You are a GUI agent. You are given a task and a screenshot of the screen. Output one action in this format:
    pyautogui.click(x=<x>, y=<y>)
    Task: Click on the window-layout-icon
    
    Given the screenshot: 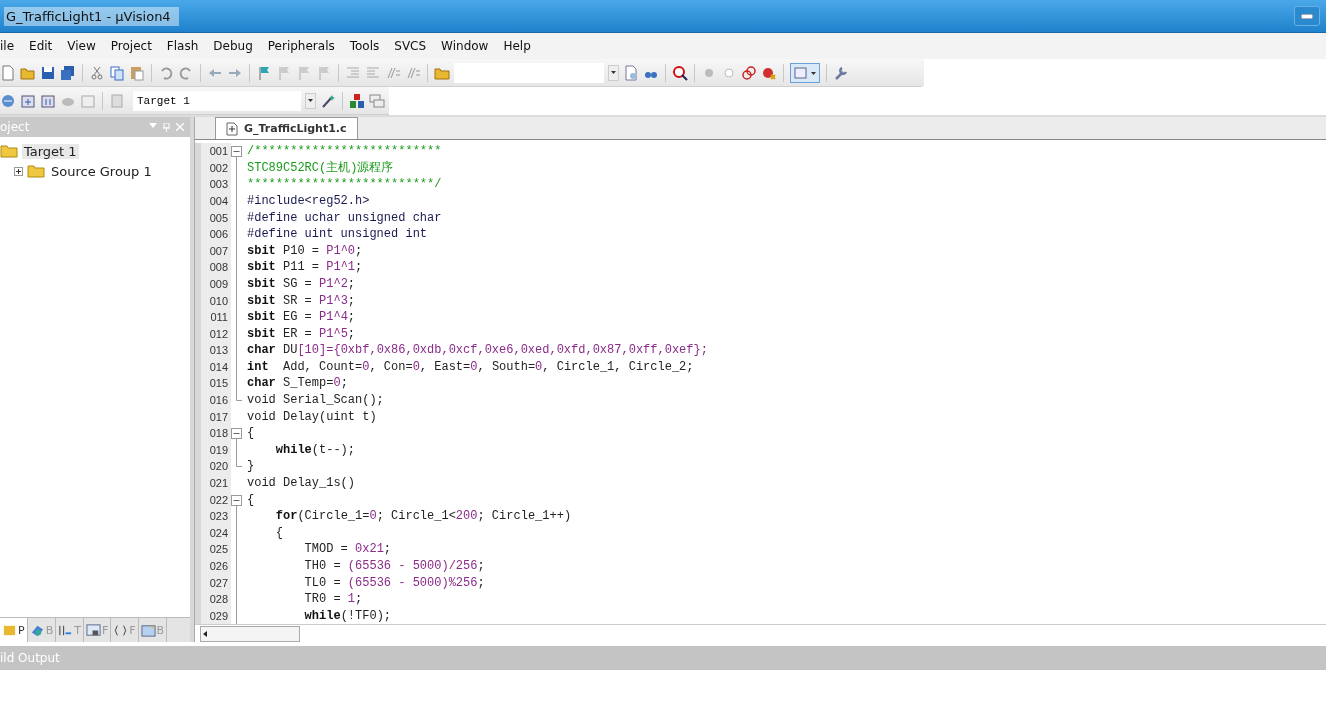 What is the action you would take?
    pyautogui.click(x=805, y=72)
    